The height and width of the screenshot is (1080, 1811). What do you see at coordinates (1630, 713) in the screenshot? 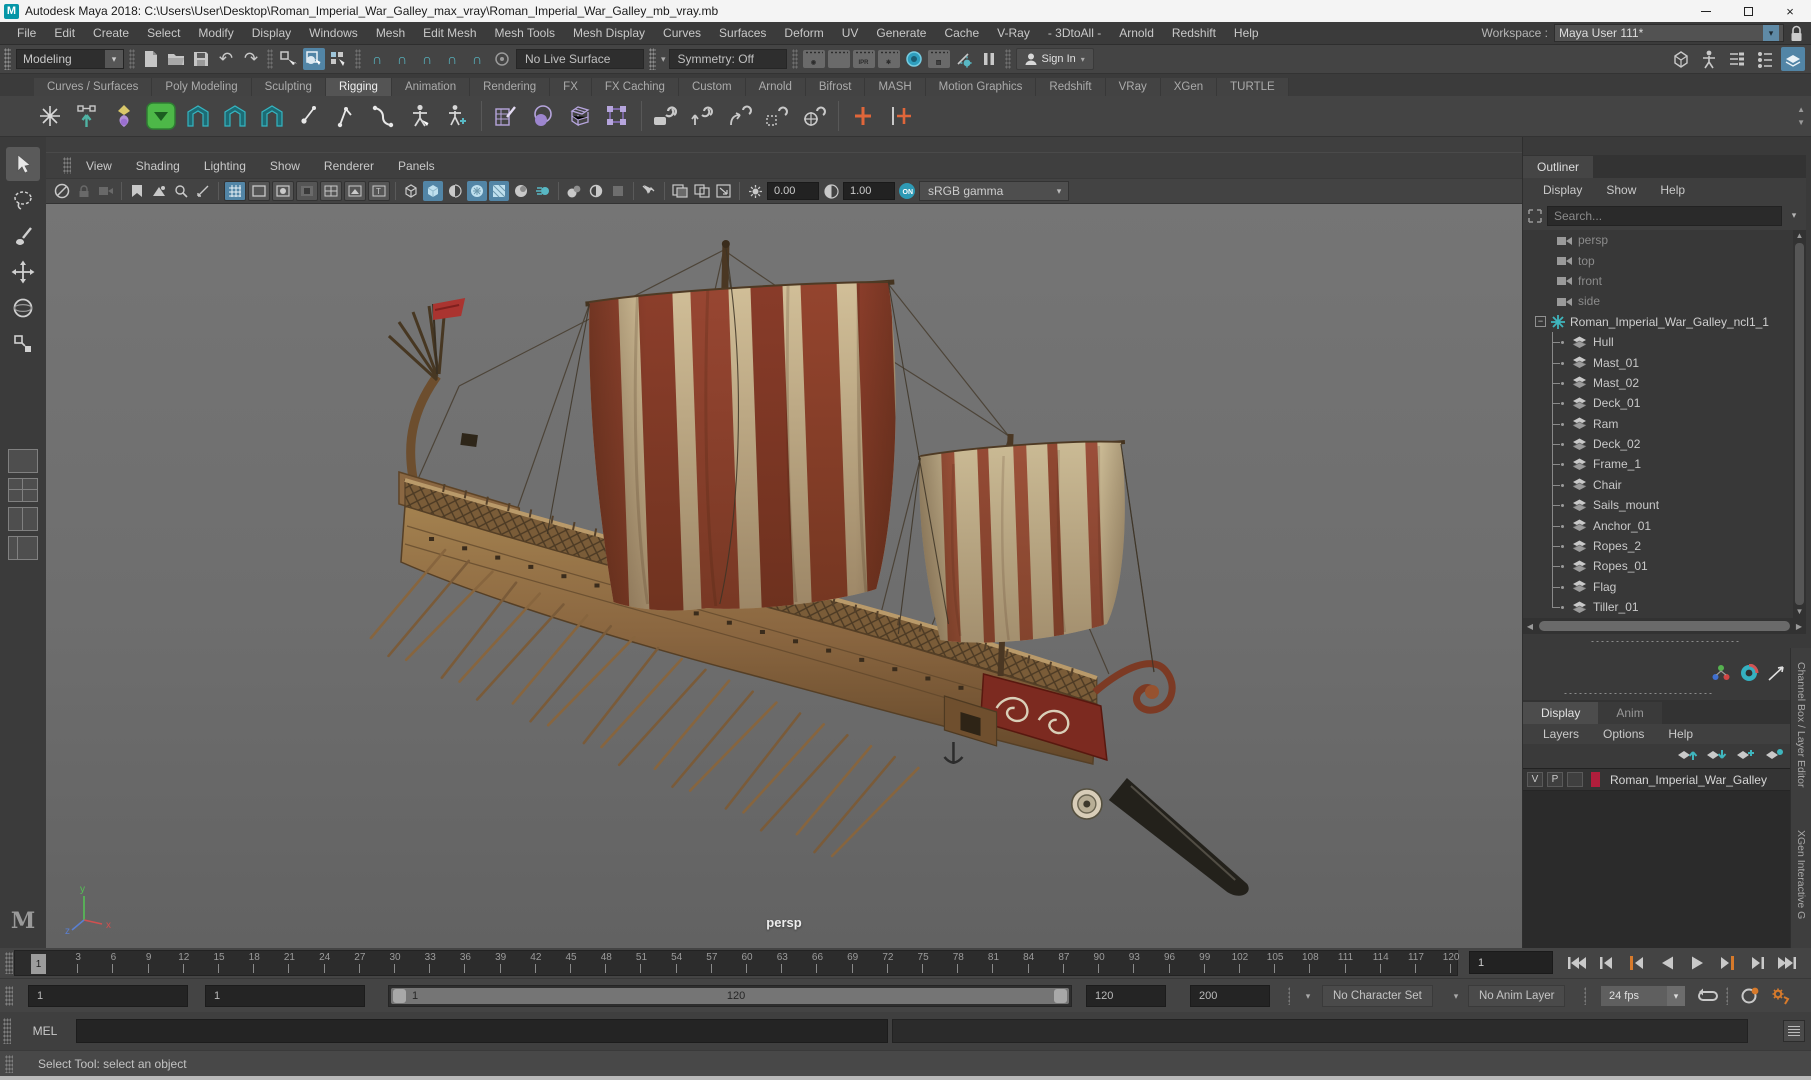
I see `layer-editor-tab: Anim` at bounding box center [1630, 713].